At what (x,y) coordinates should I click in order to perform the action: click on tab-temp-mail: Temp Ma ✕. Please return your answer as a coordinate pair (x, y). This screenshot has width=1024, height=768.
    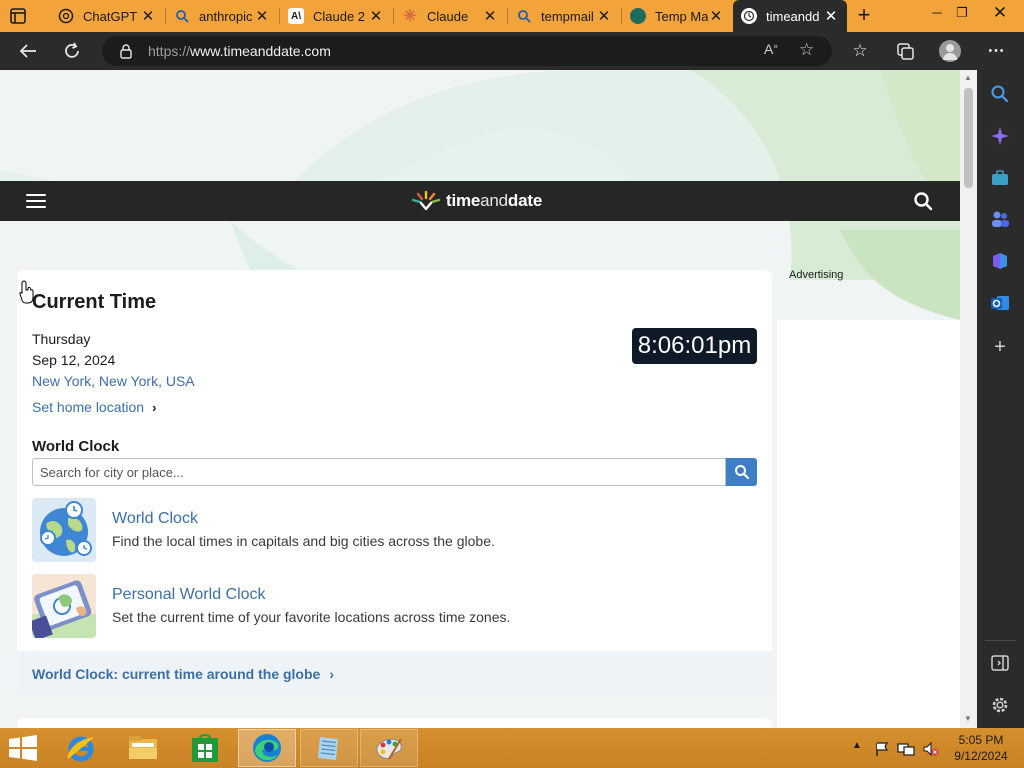
    Looking at the image, I should click on (677, 16).